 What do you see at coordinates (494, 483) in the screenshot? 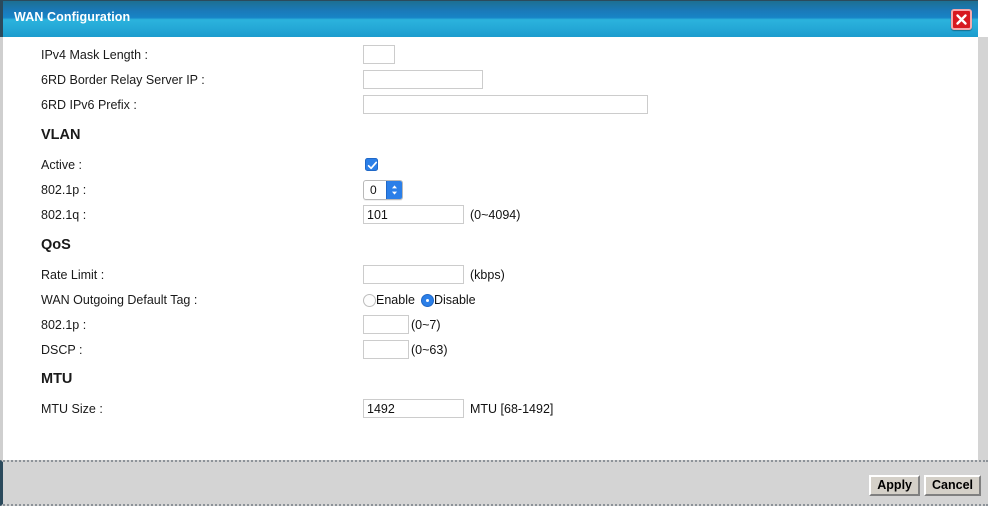
I see `dialog-footer: Apply Cancel` at bounding box center [494, 483].